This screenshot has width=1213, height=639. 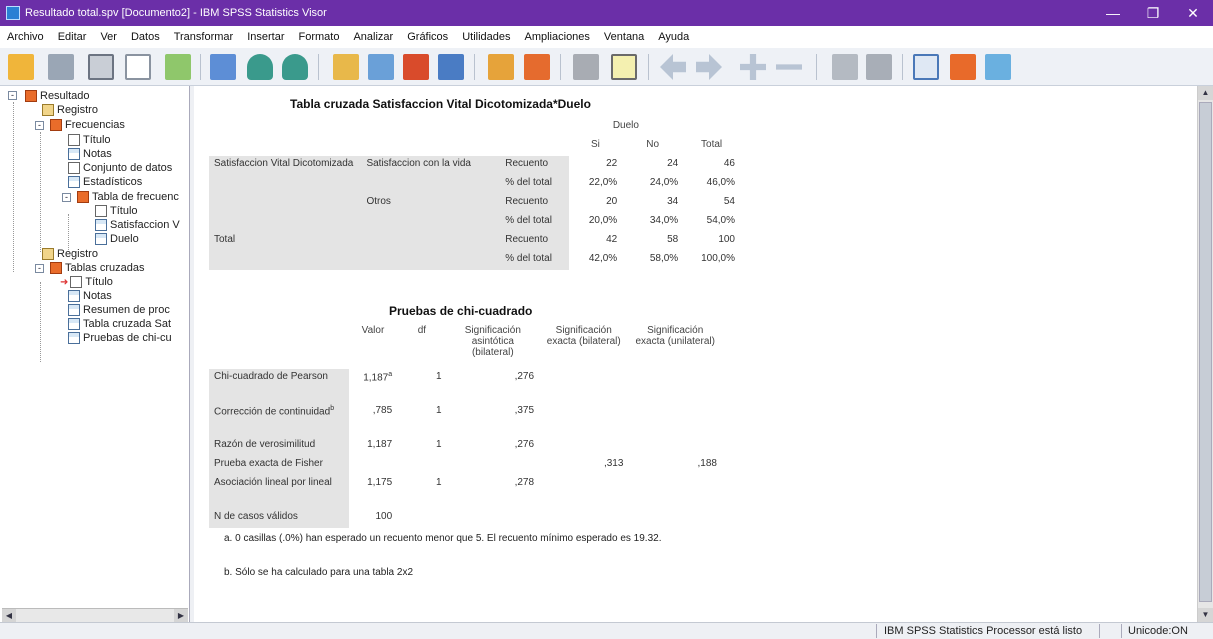 What do you see at coordinates (25, 37) in the screenshot?
I see `menu-archivo: Archivo` at bounding box center [25, 37].